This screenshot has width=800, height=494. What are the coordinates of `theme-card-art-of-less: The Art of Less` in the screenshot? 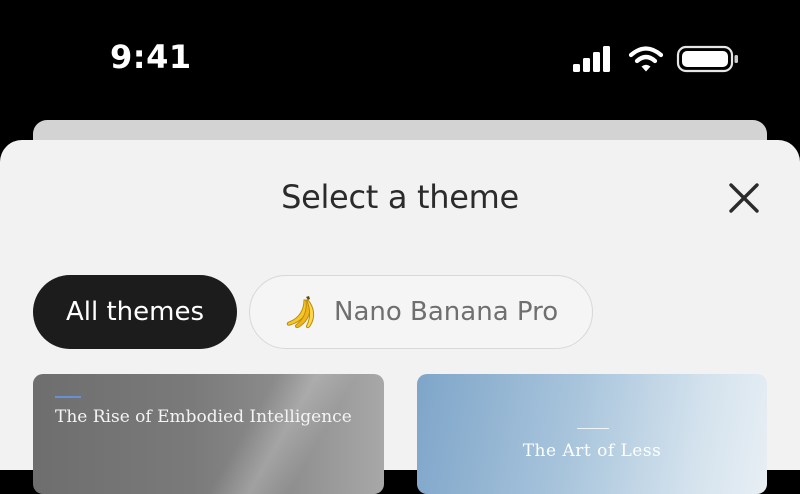 It's located at (592, 434).